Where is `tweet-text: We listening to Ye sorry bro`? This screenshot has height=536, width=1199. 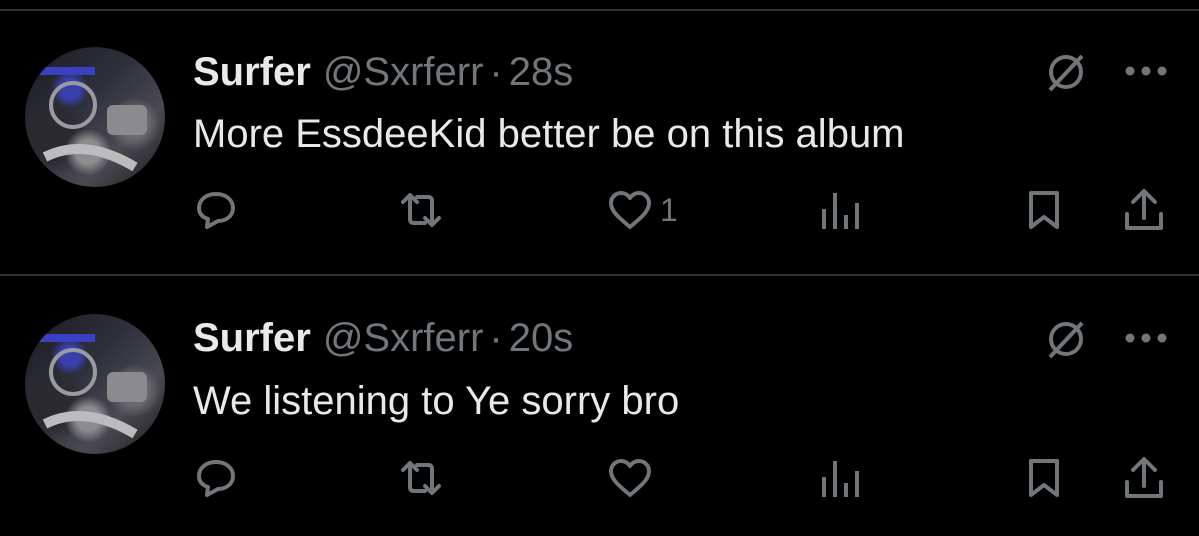
tweet-text: We listening to Ye sorry bro is located at coordinates (436, 401).